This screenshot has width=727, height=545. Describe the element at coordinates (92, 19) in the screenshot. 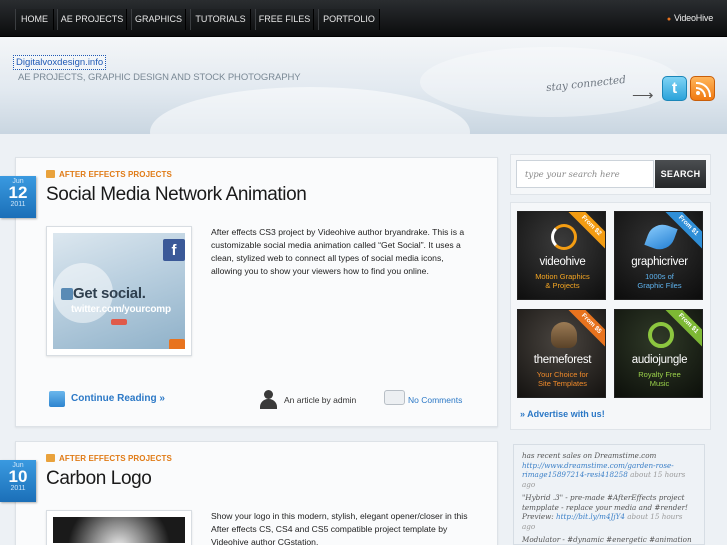

I see `nav-item-ae-projects: AE PROJECTS` at that location.